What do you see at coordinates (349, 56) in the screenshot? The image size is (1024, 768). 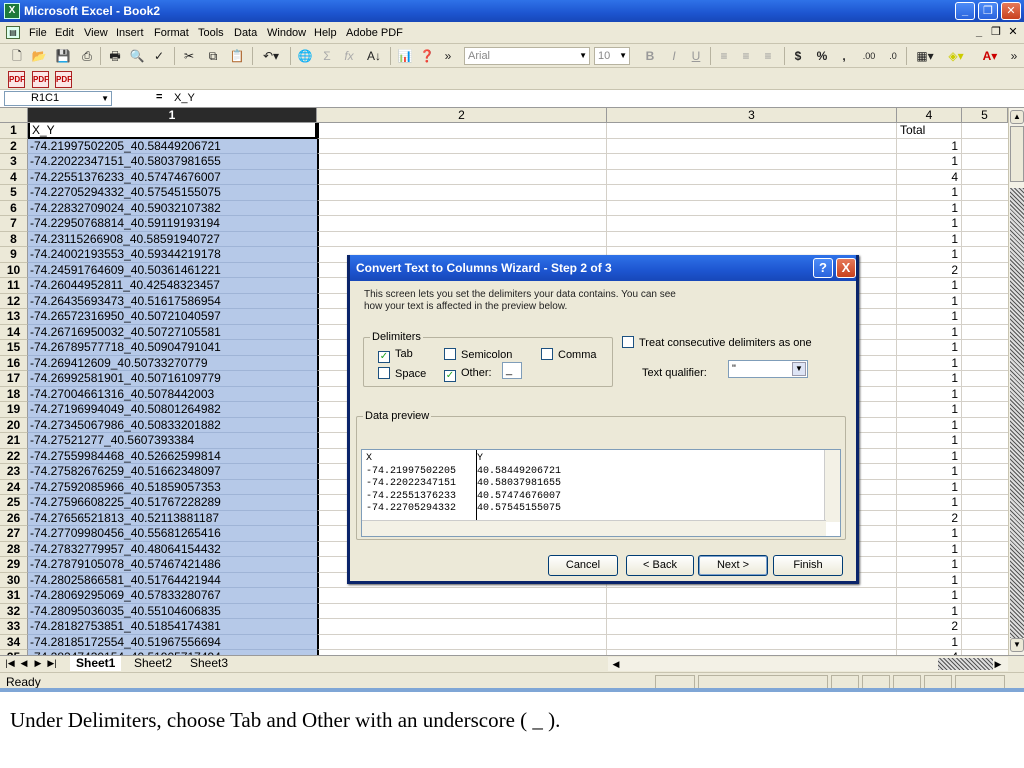 I see `function-icon: fx` at bounding box center [349, 56].